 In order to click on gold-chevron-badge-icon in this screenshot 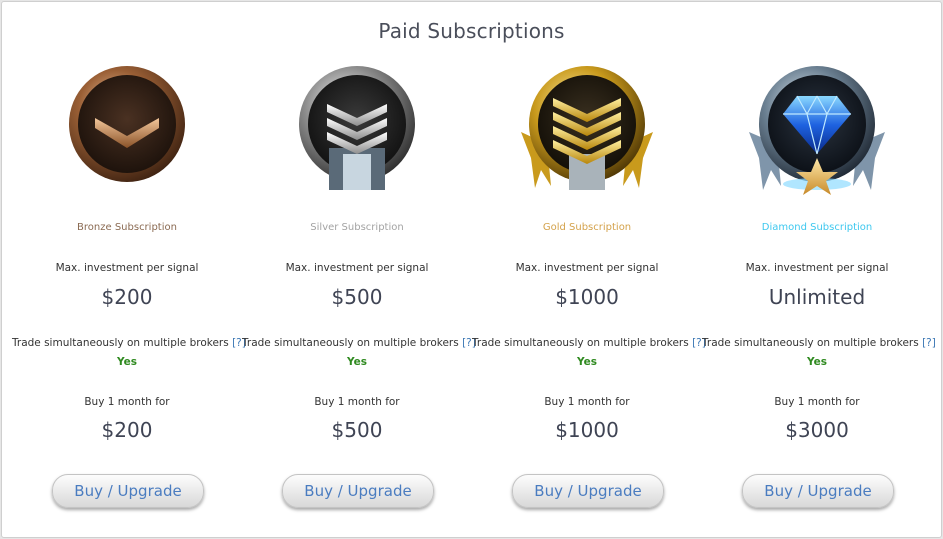, I will do `click(587, 132)`.